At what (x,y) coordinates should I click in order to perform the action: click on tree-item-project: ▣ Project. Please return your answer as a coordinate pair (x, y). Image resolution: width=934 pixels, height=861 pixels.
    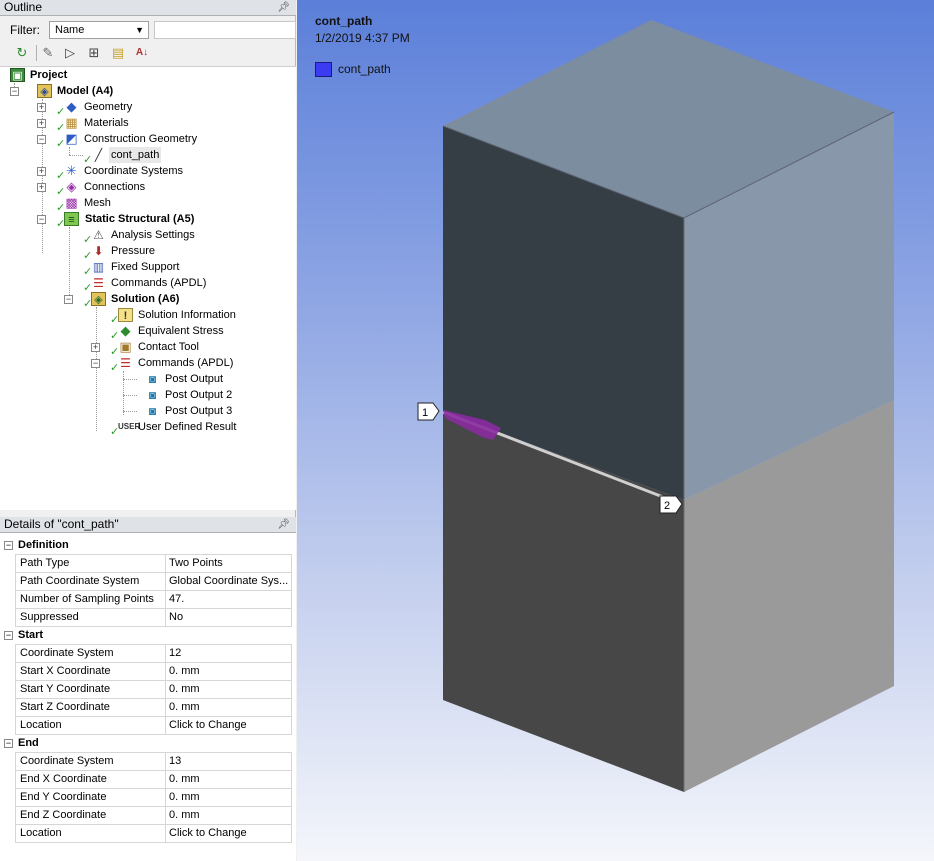
    Looking at the image, I should click on (148, 75).